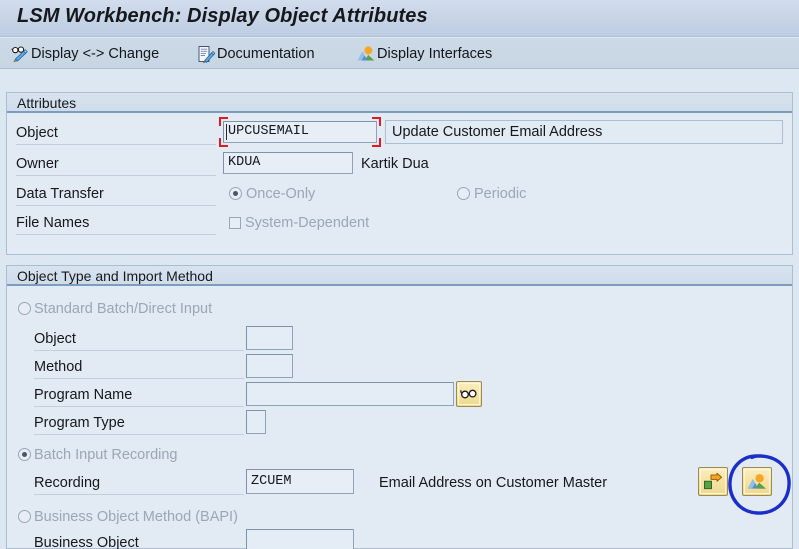 This screenshot has width=799, height=549. I want to click on display-change-label: Display <-> Change, so click(95, 53).